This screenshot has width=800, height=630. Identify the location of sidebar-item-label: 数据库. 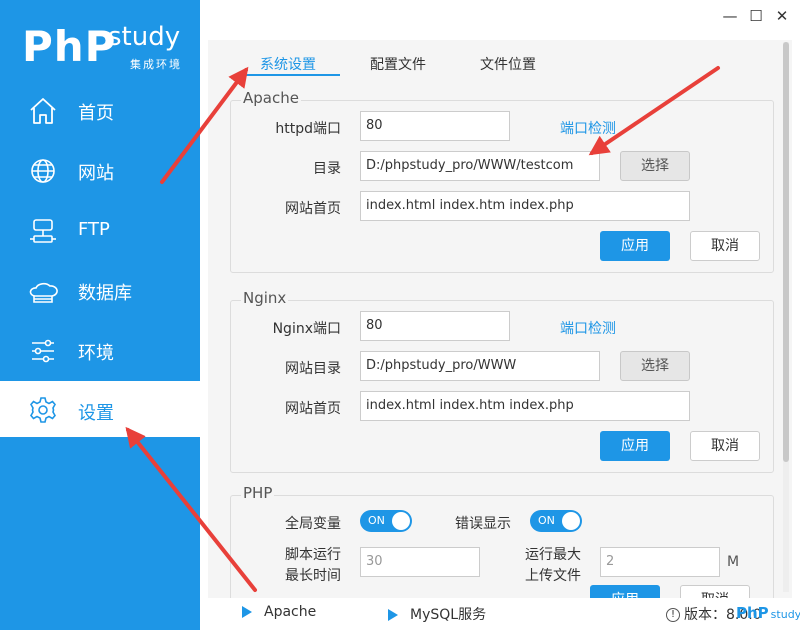
(105, 293).